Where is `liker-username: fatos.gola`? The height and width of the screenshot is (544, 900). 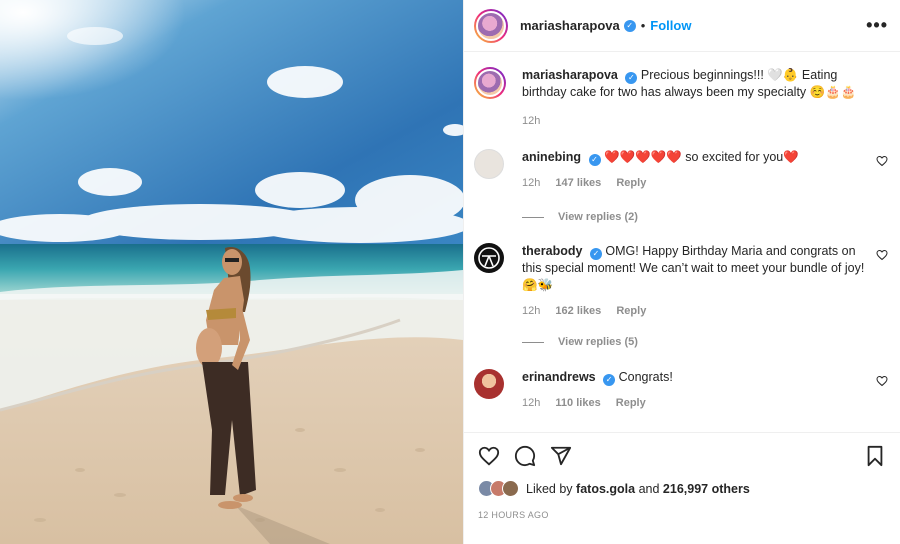
liker-username: fatos.gola is located at coordinates (605, 489).